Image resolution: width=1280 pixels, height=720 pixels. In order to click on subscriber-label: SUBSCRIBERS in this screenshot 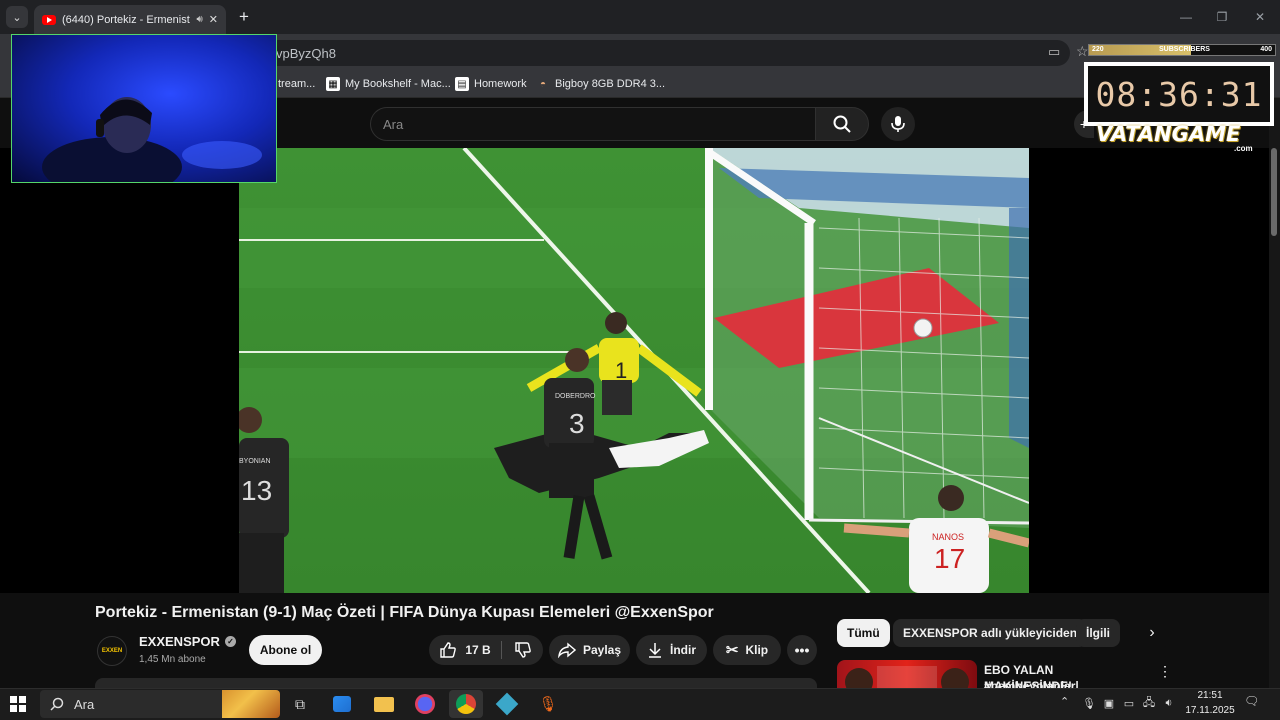, I will do `click(1184, 49)`.